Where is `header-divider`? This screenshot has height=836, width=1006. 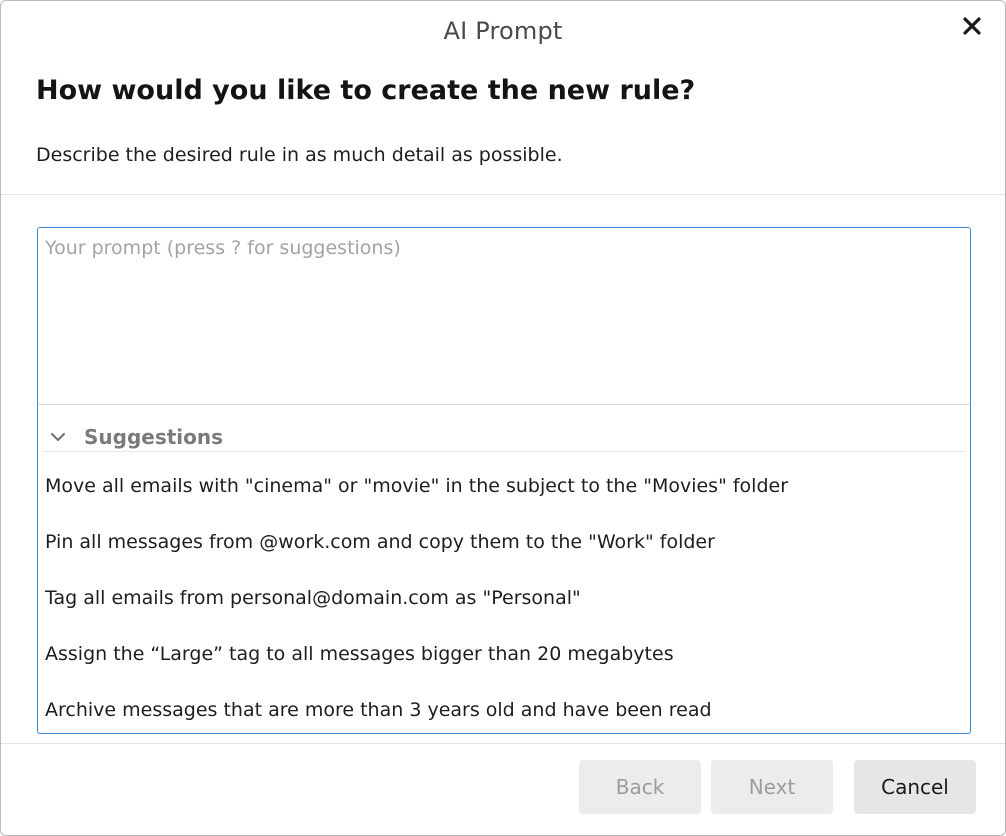
header-divider is located at coordinates (503, 194).